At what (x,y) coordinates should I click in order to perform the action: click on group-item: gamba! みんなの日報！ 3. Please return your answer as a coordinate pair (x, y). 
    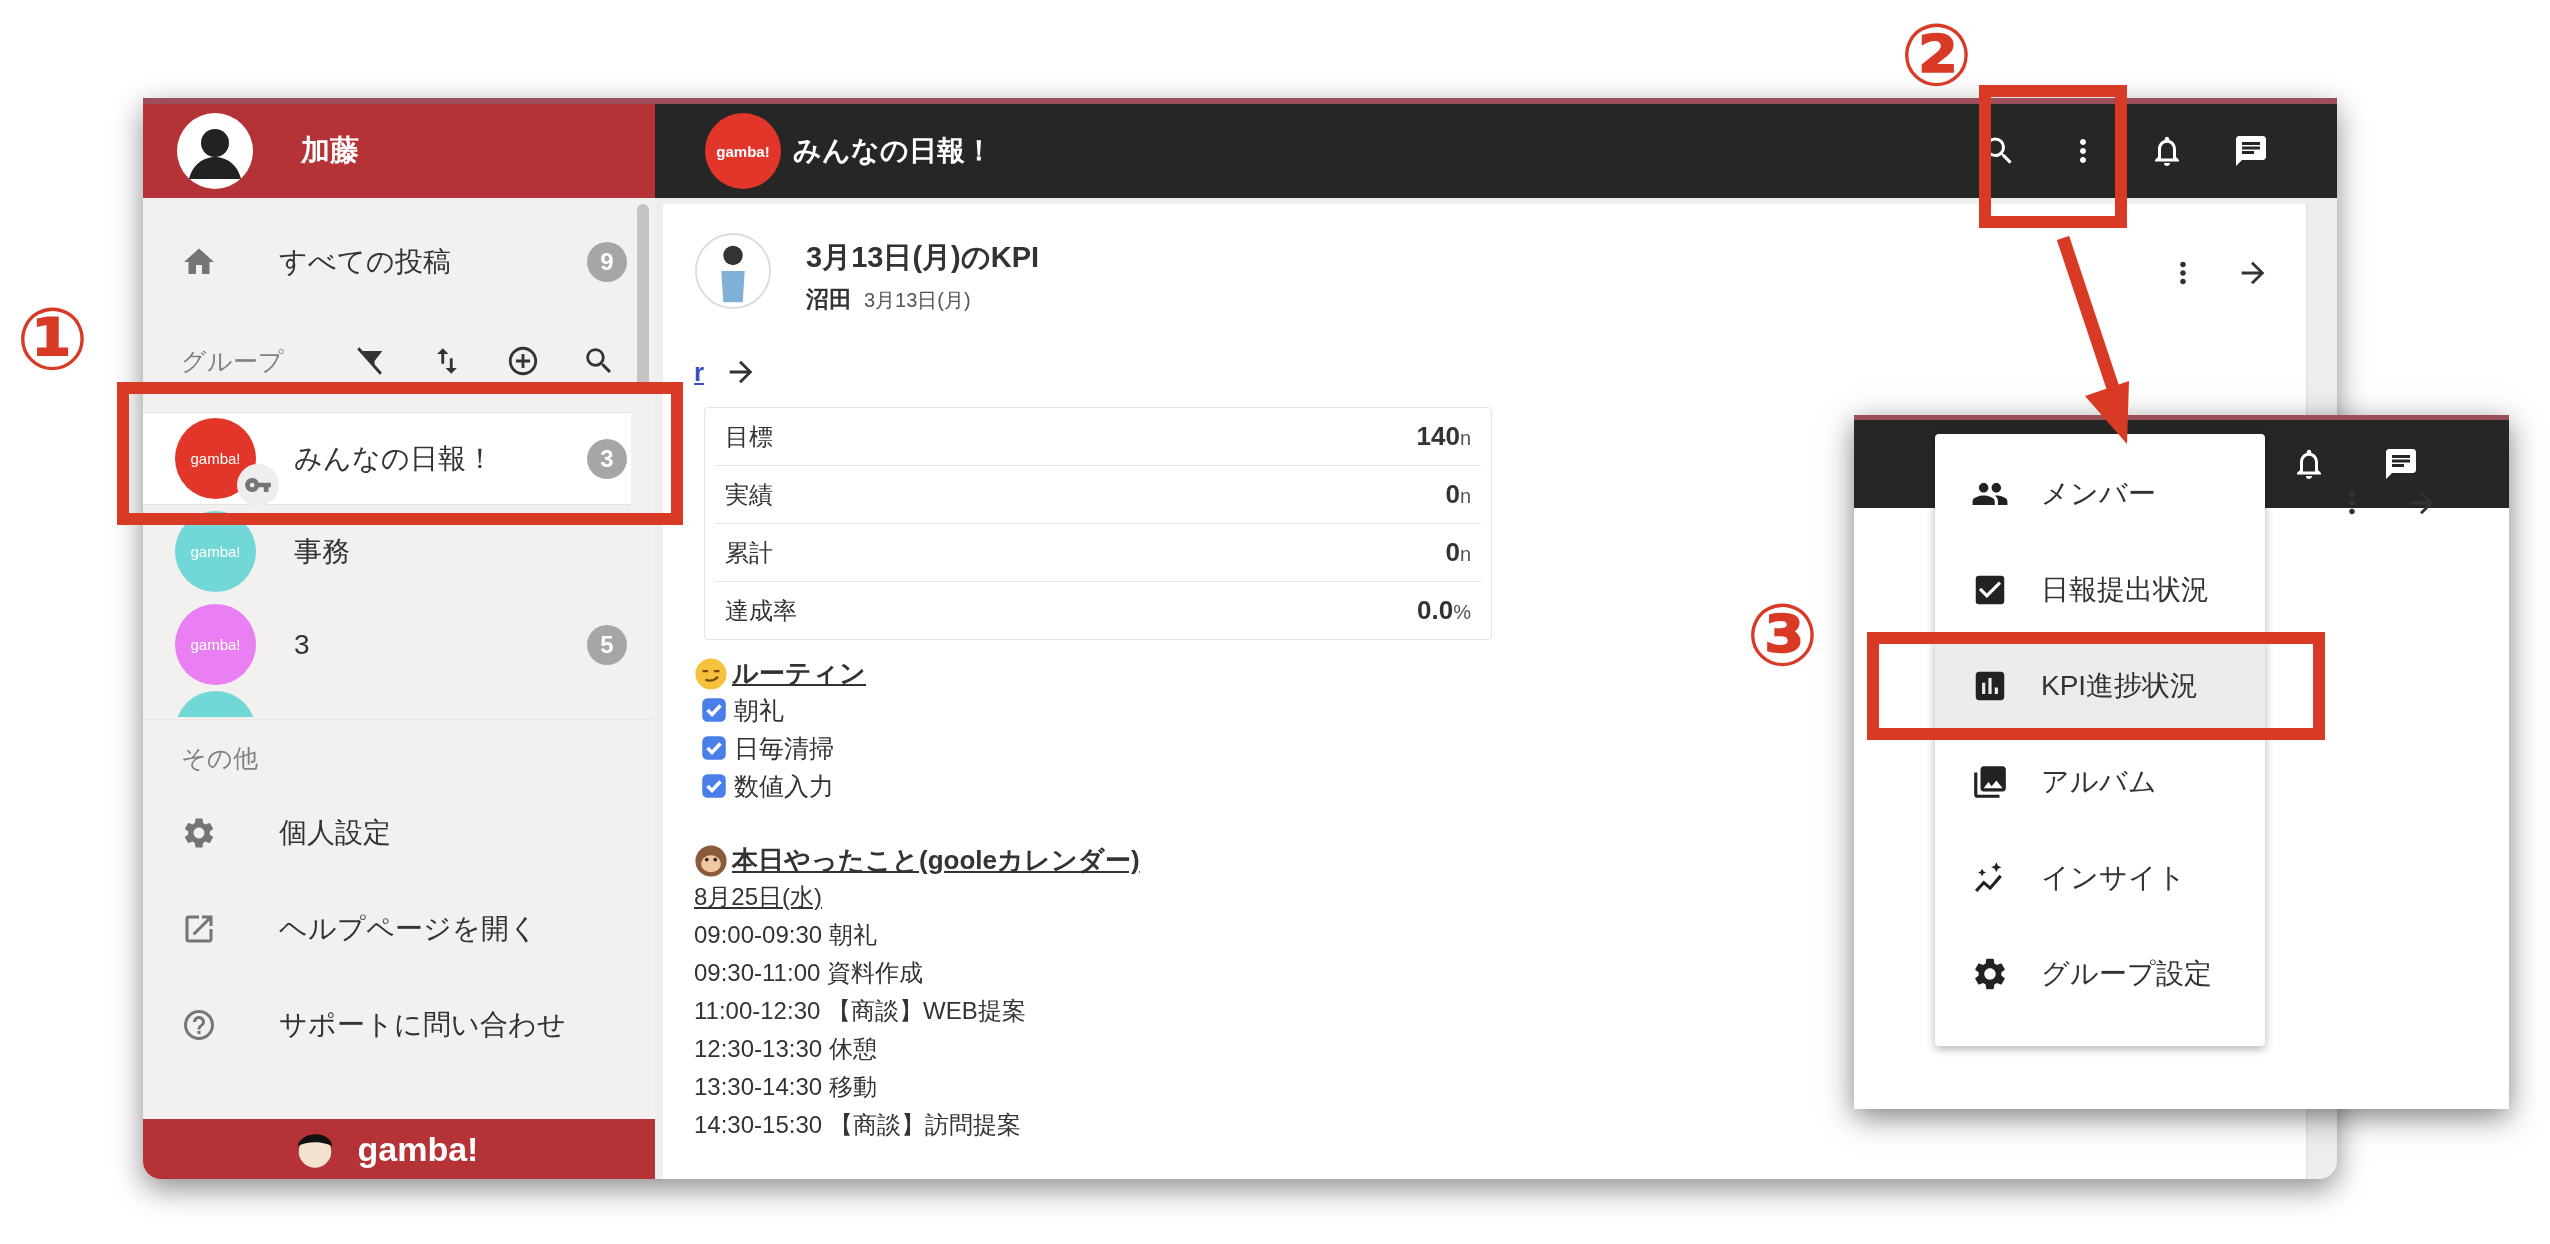
    Looking at the image, I should click on (387, 458).